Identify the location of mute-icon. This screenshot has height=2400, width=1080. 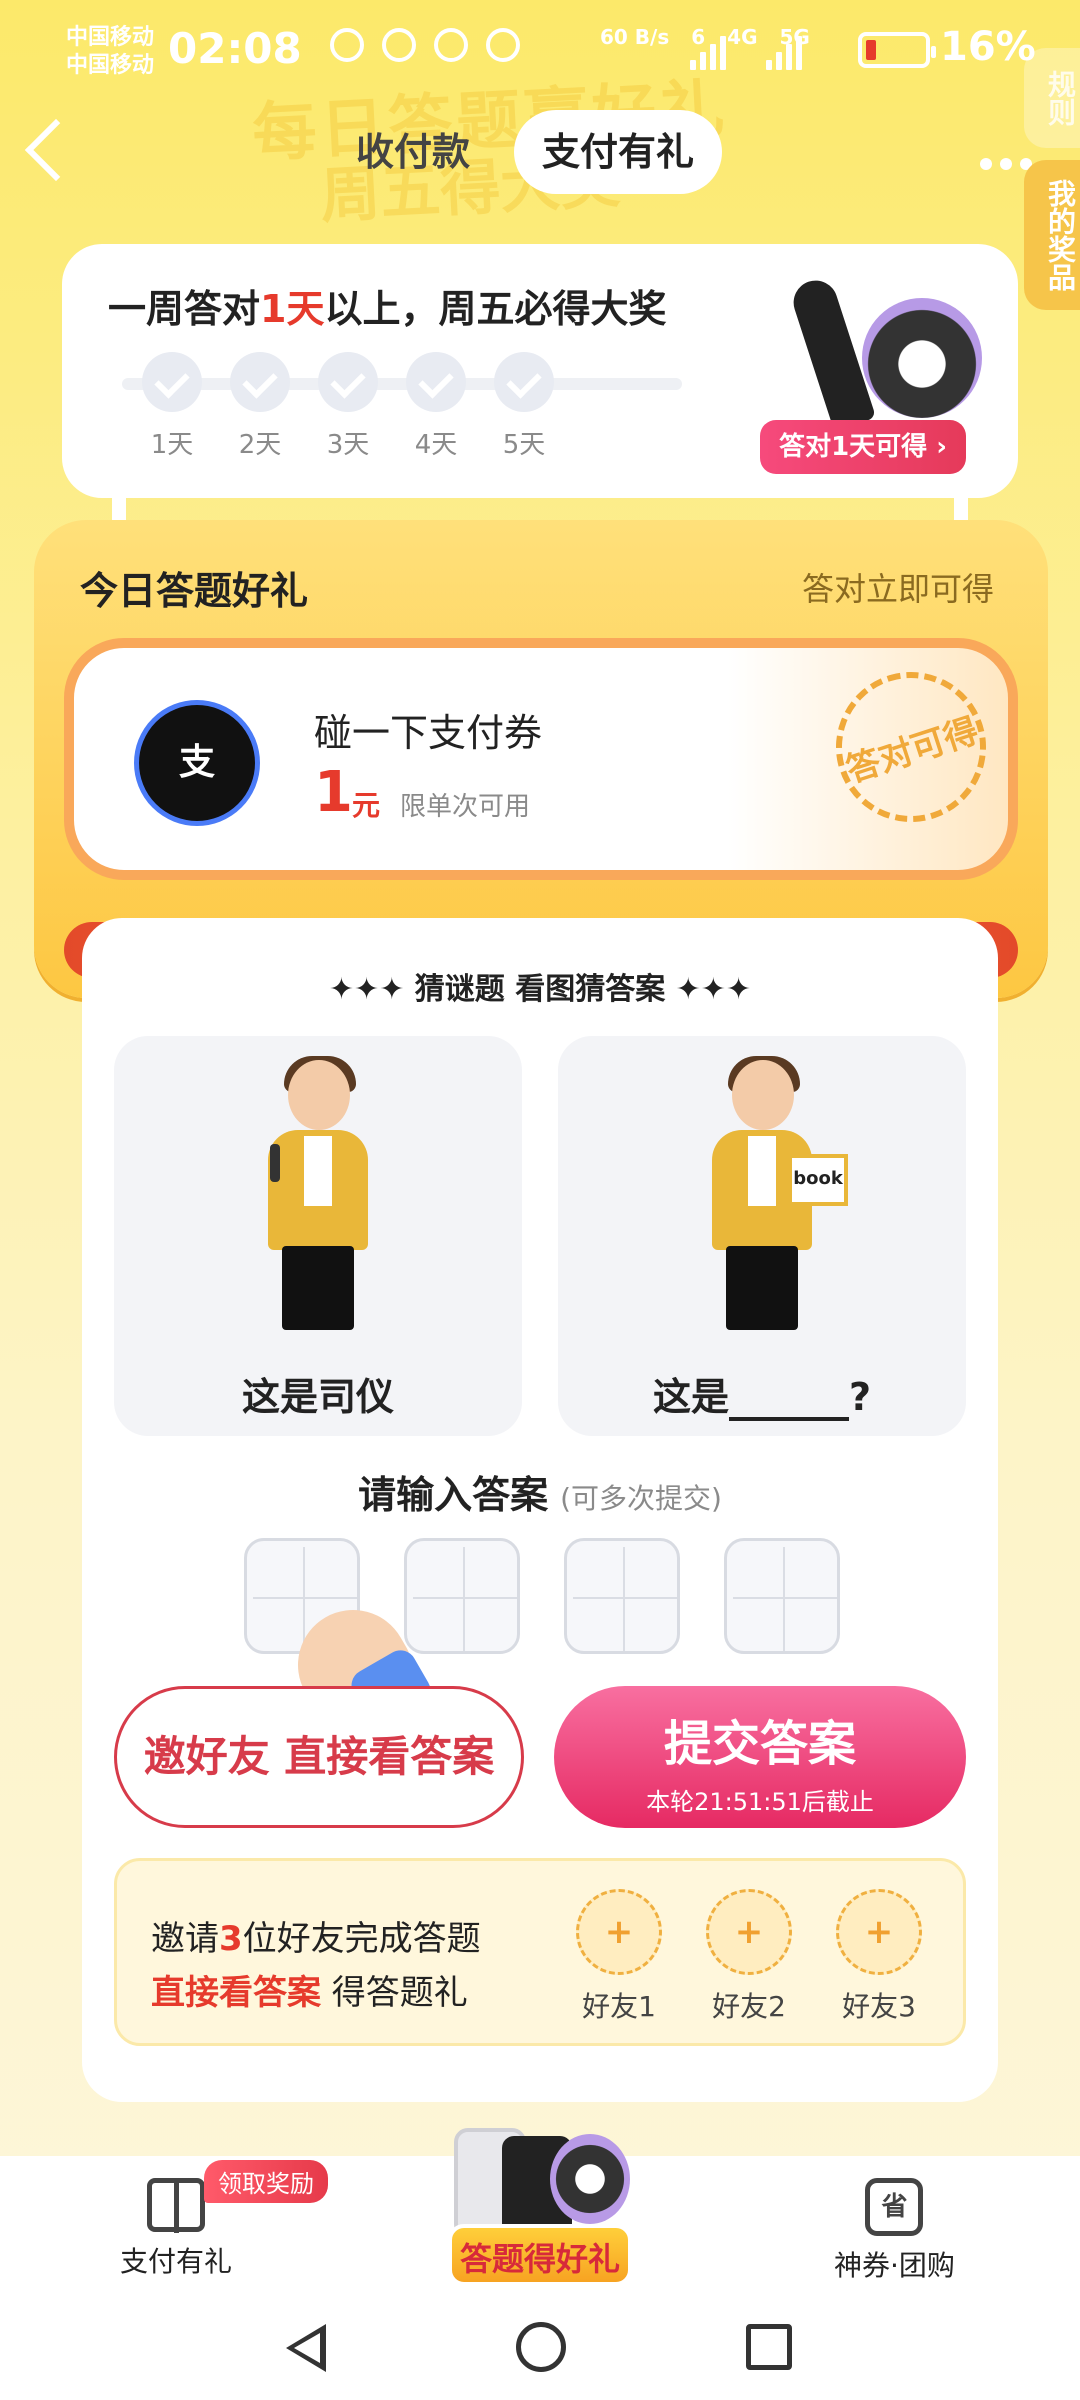
(503, 45).